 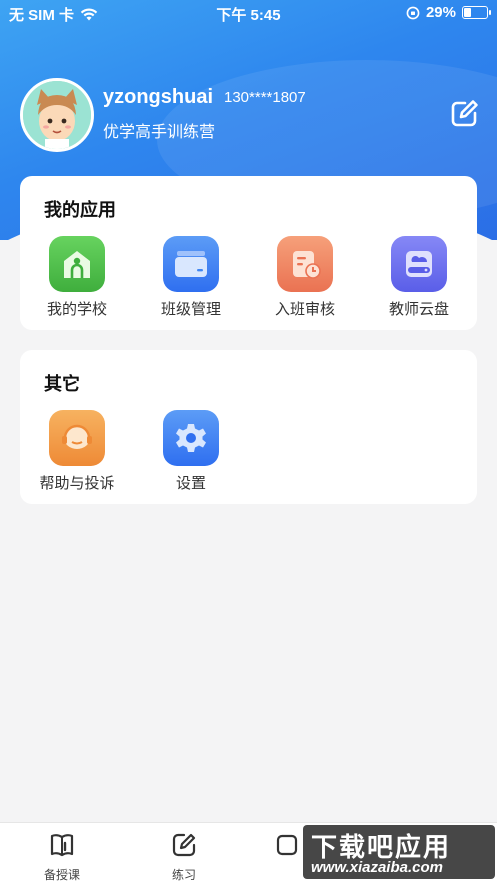 What do you see at coordinates (265, 97) in the screenshot?
I see `phone-number: 130****1807` at bounding box center [265, 97].